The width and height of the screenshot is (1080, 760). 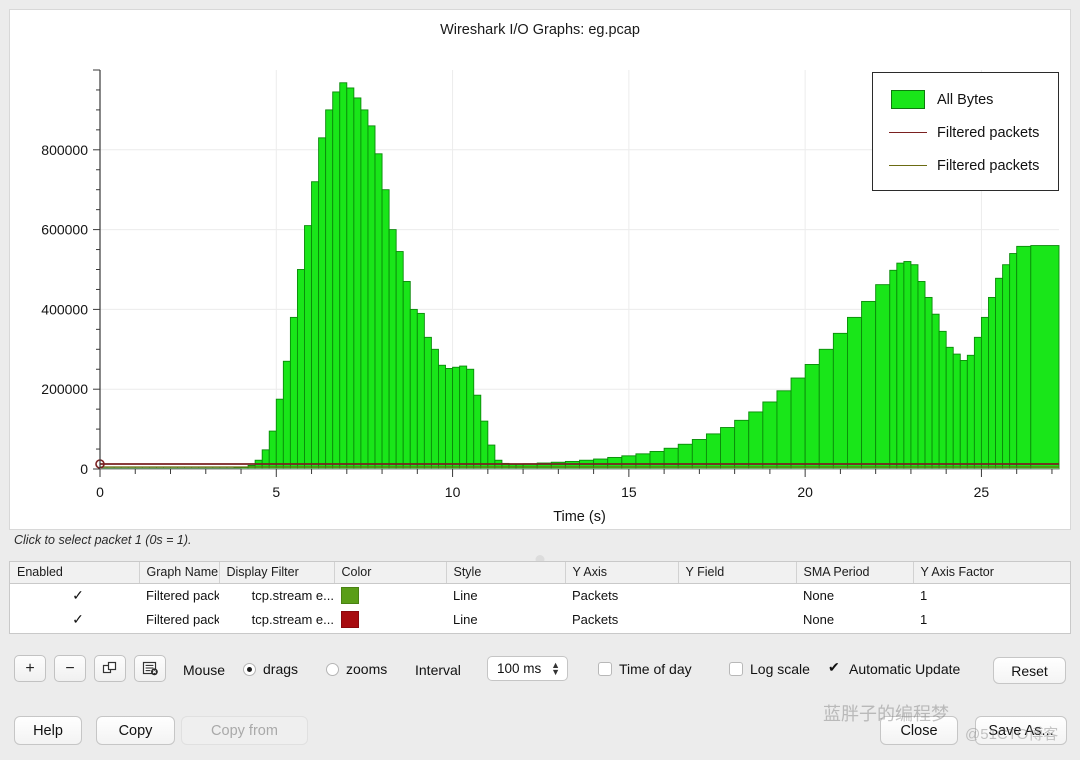 What do you see at coordinates (179, 573) in the screenshot?
I see `column-header-graph-name: Graph Name` at bounding box center [179, 573].